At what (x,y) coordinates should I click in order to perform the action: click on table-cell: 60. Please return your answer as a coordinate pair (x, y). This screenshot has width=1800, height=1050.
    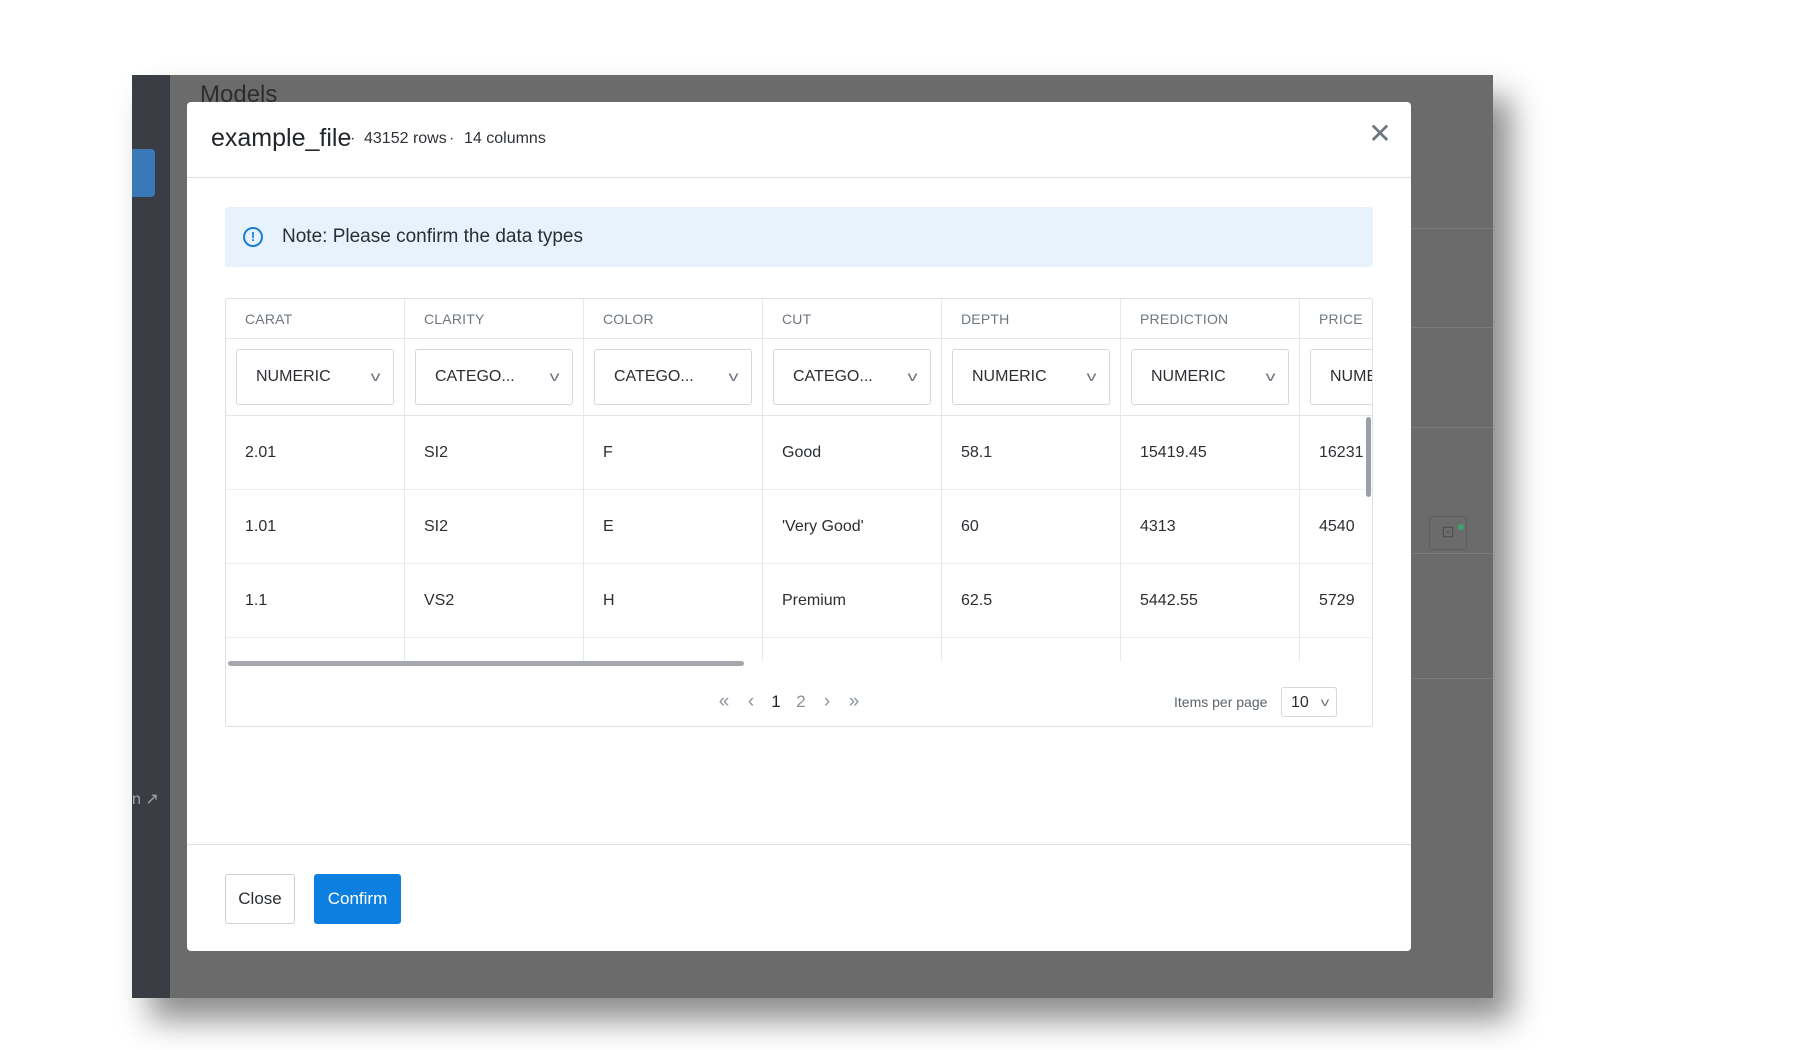
    Looking at the image, I should click on (1031, 527).